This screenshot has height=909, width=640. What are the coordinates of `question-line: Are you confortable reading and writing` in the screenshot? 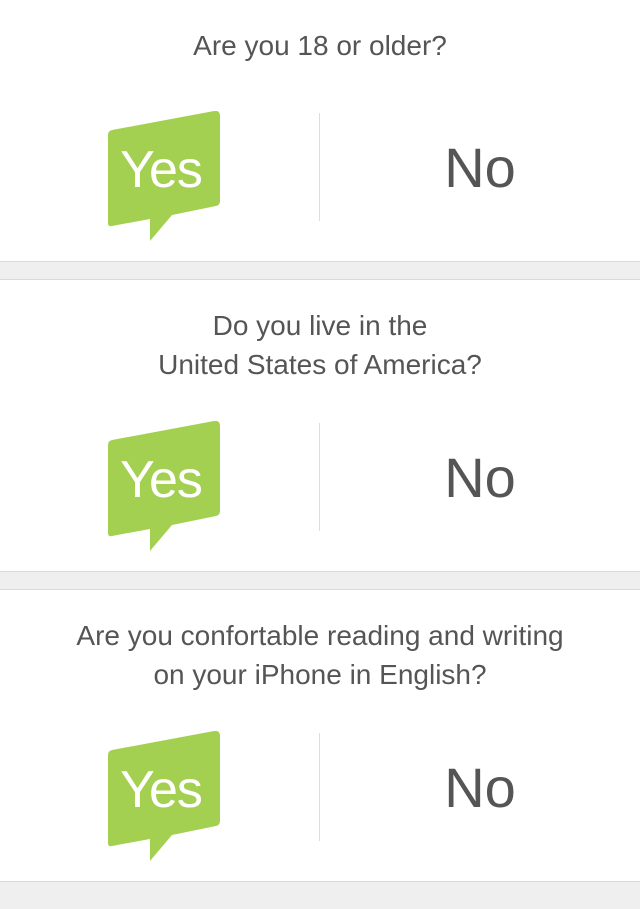 It's located at (320, 635).